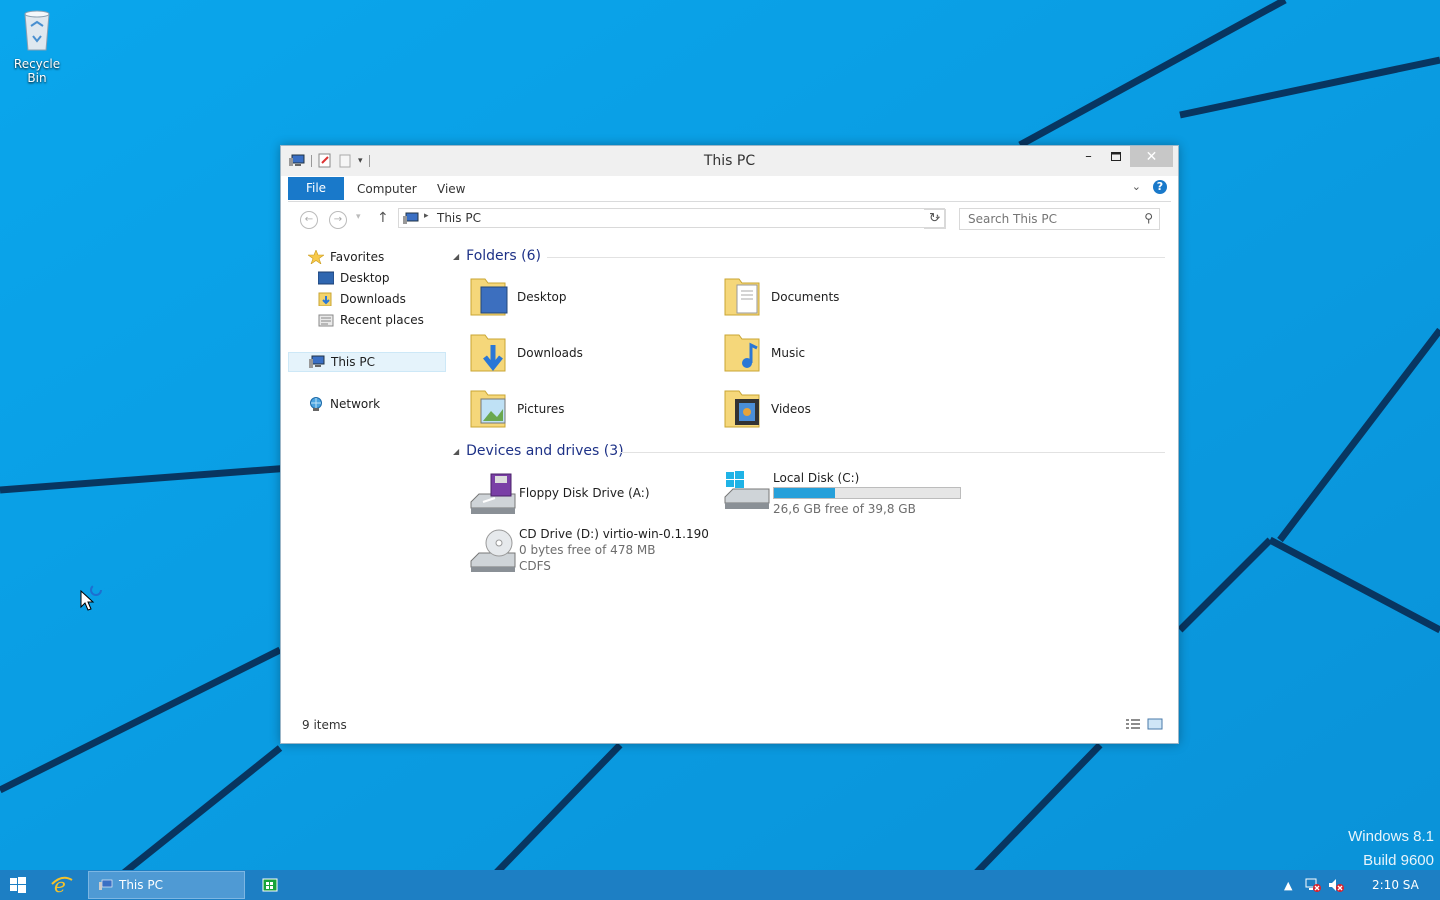 The height and width of the screenshot is (900, 1440). What do you see at coordinates (316, 188) in the screenshot?
I see `tab-file: File` at bounding box center [316, 188].